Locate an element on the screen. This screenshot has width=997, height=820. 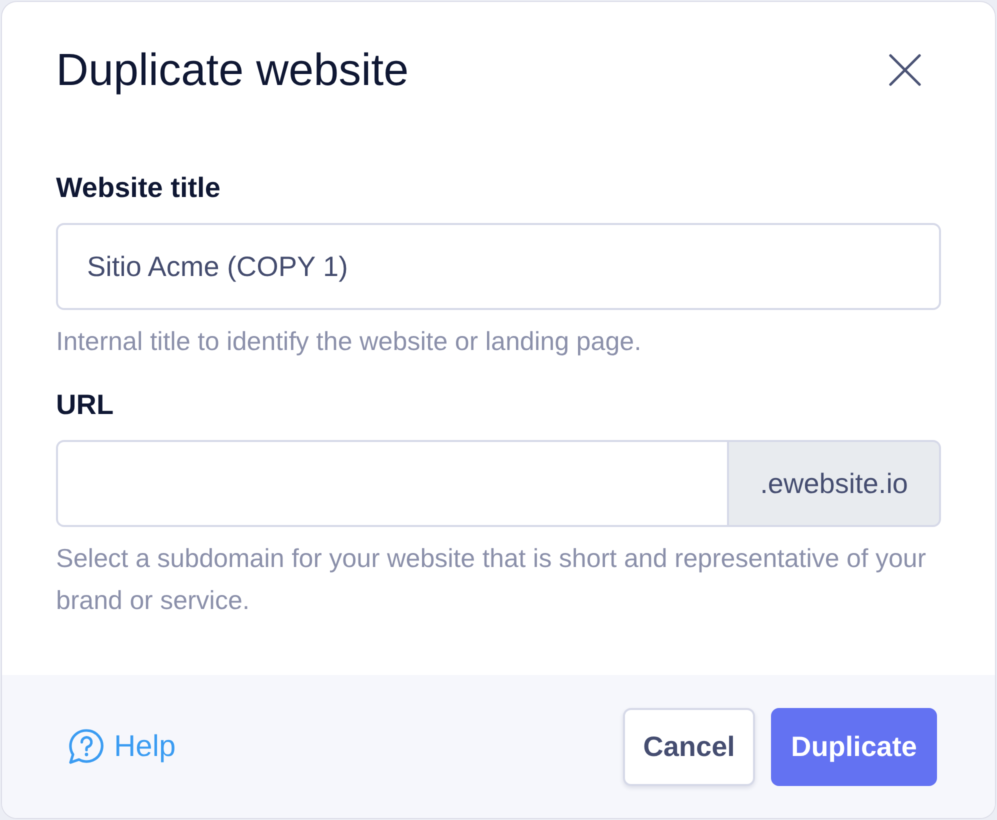
cancel-button: Cancel is located at coordinates (689, 747).